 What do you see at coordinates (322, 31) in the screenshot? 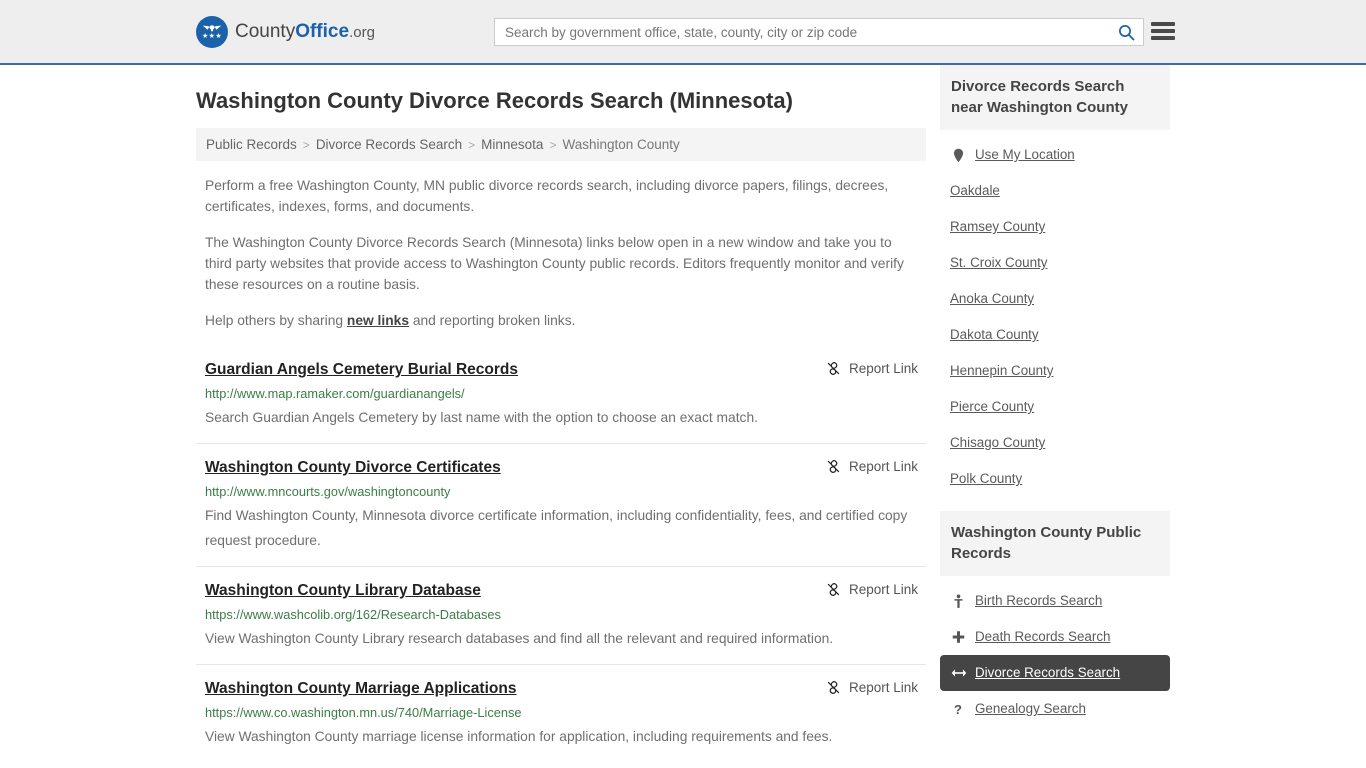
I see `logo-text-office: Office` at bounding box center [322, 31].